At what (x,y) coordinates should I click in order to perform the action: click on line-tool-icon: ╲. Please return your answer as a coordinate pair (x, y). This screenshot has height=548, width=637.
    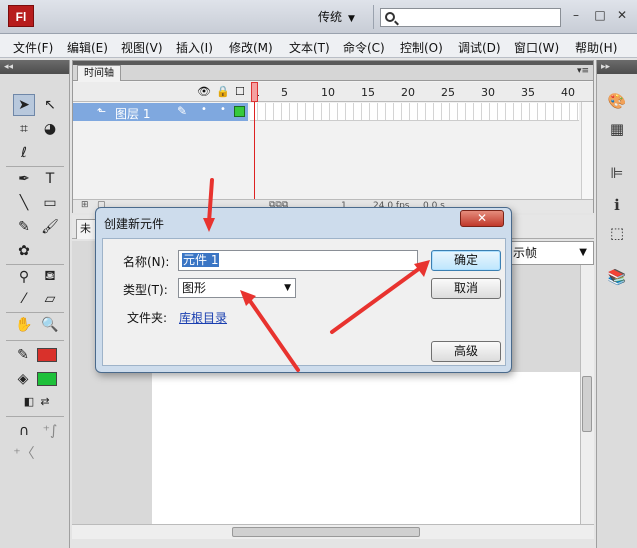
    Looking at the image, I should click on (24, 203).